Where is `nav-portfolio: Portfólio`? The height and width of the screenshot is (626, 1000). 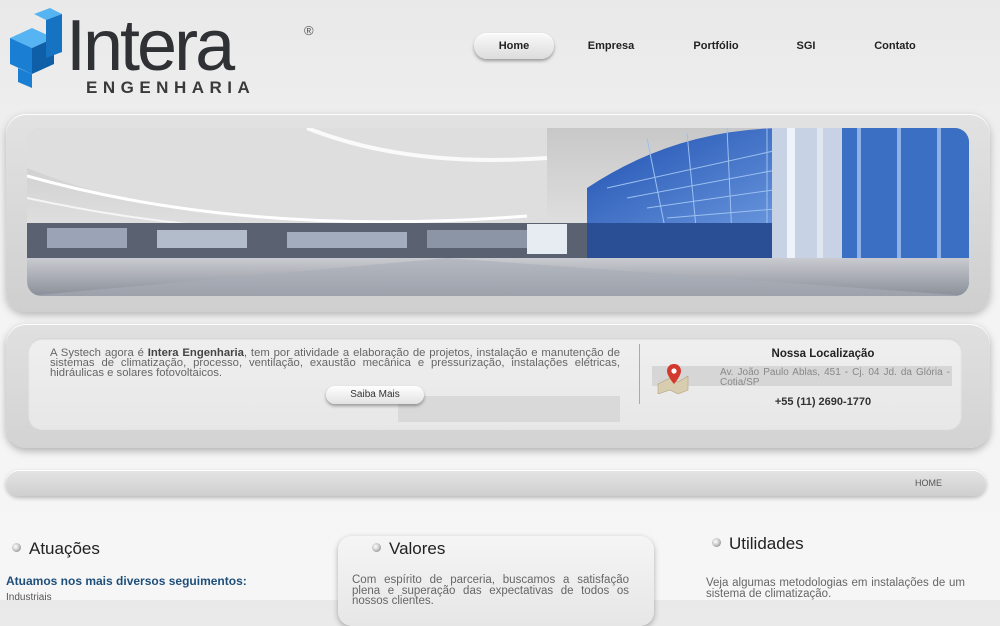 nav-portfolio: Portfólio is located at coordinates (716, 46).